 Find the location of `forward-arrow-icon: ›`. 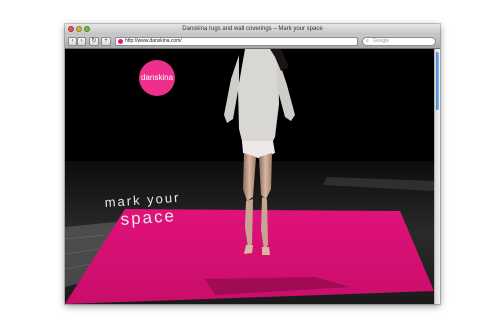

forward-arrow-icon: › is located at coordinates (81, 41).